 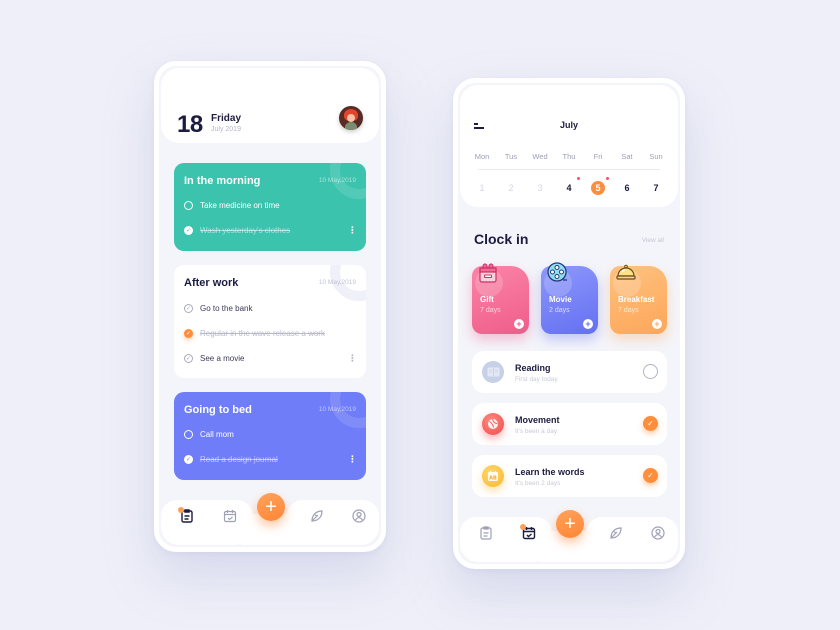 I want to click on gift-box-icon, so click(x=488, y=273).